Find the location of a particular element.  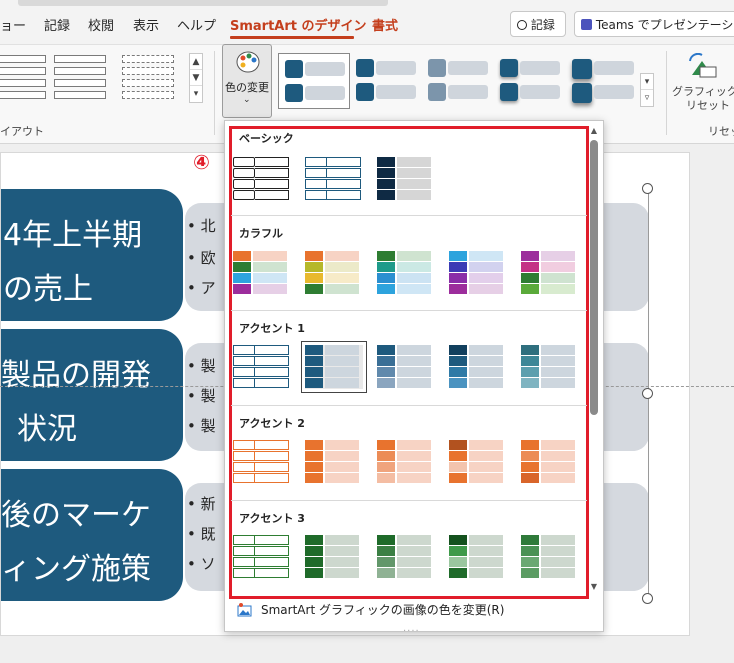

smartart-shape-1: 4年上半期 の売上 is located at coordinates (92, 255).